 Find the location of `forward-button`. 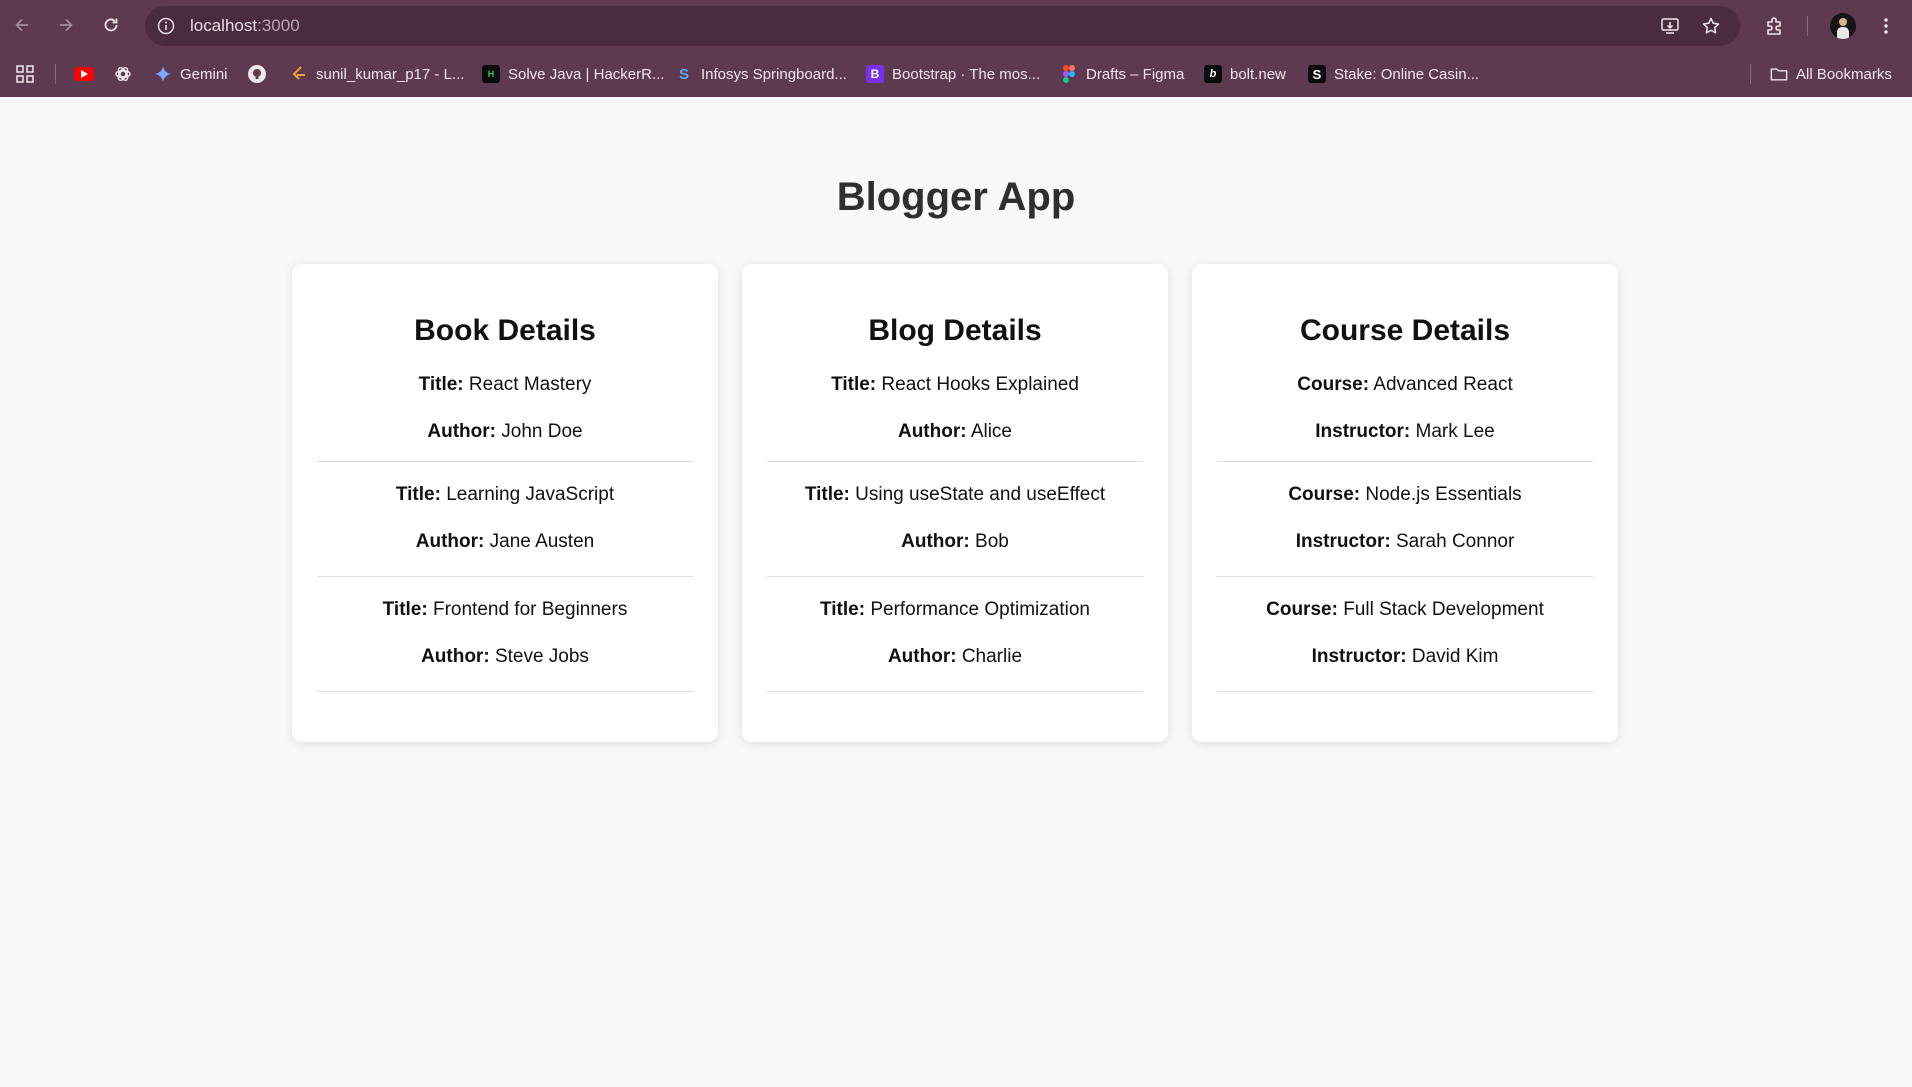

forward-button is located at coordinates (66, 25).